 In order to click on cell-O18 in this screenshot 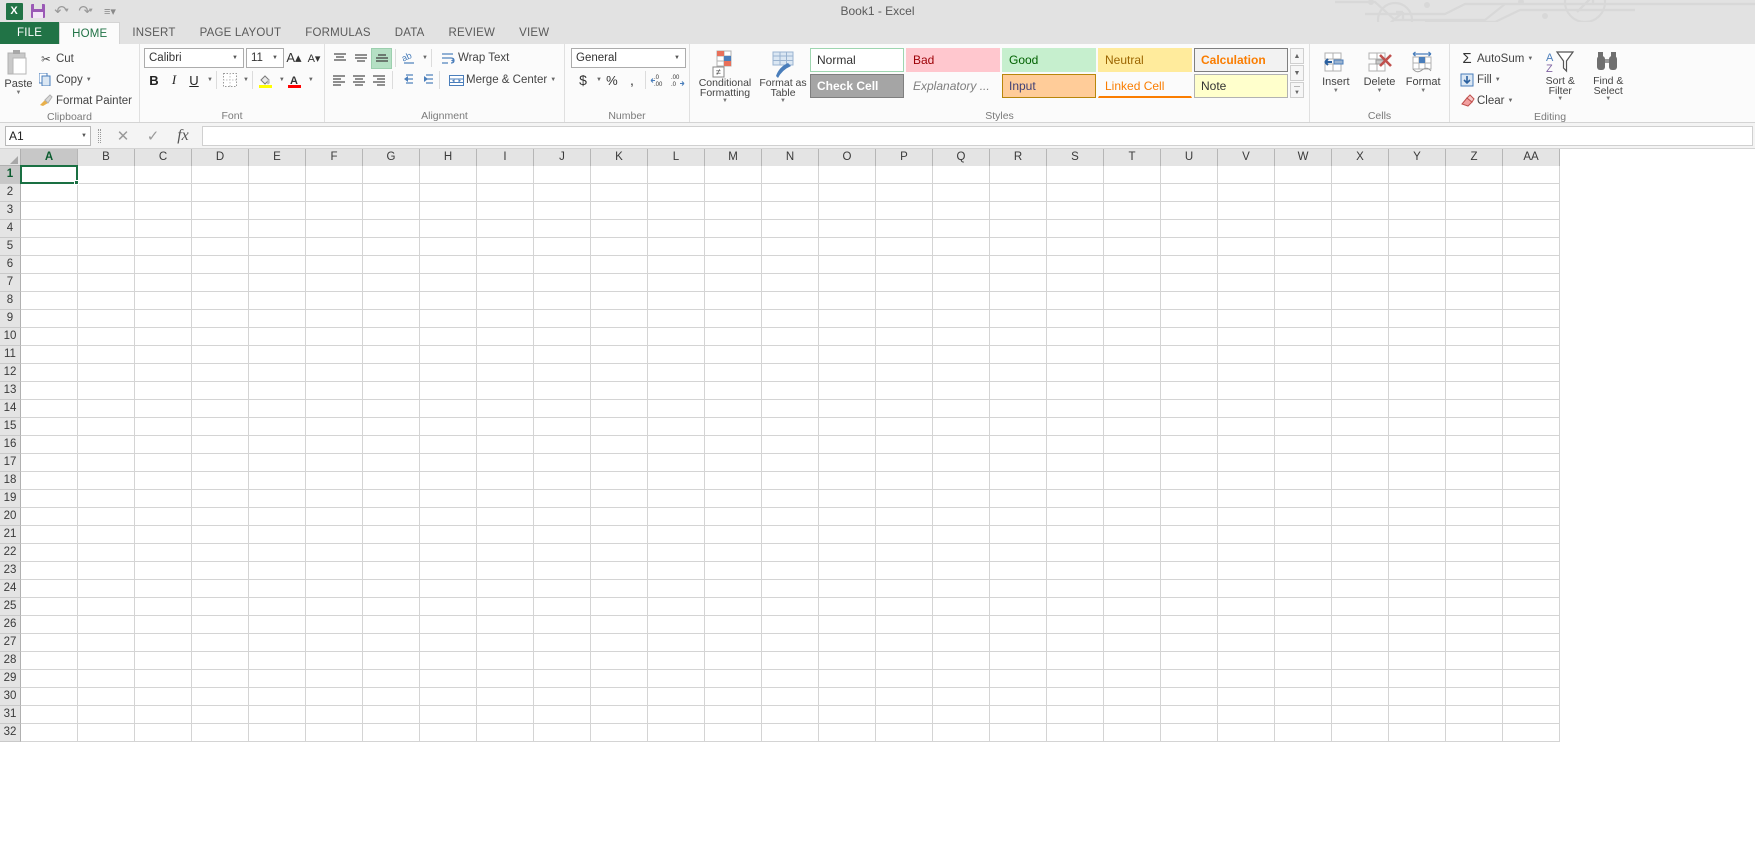, I will do `click(847, 481)`.